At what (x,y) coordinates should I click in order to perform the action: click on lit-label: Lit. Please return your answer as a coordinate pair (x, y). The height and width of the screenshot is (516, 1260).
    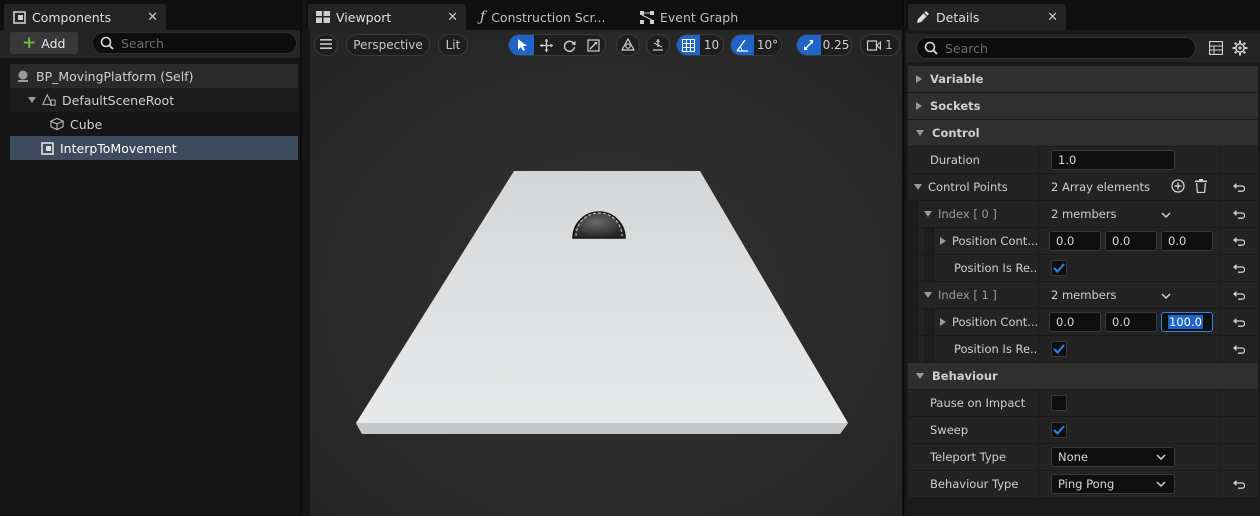
    Looking at the image, I should click on (453, 45).